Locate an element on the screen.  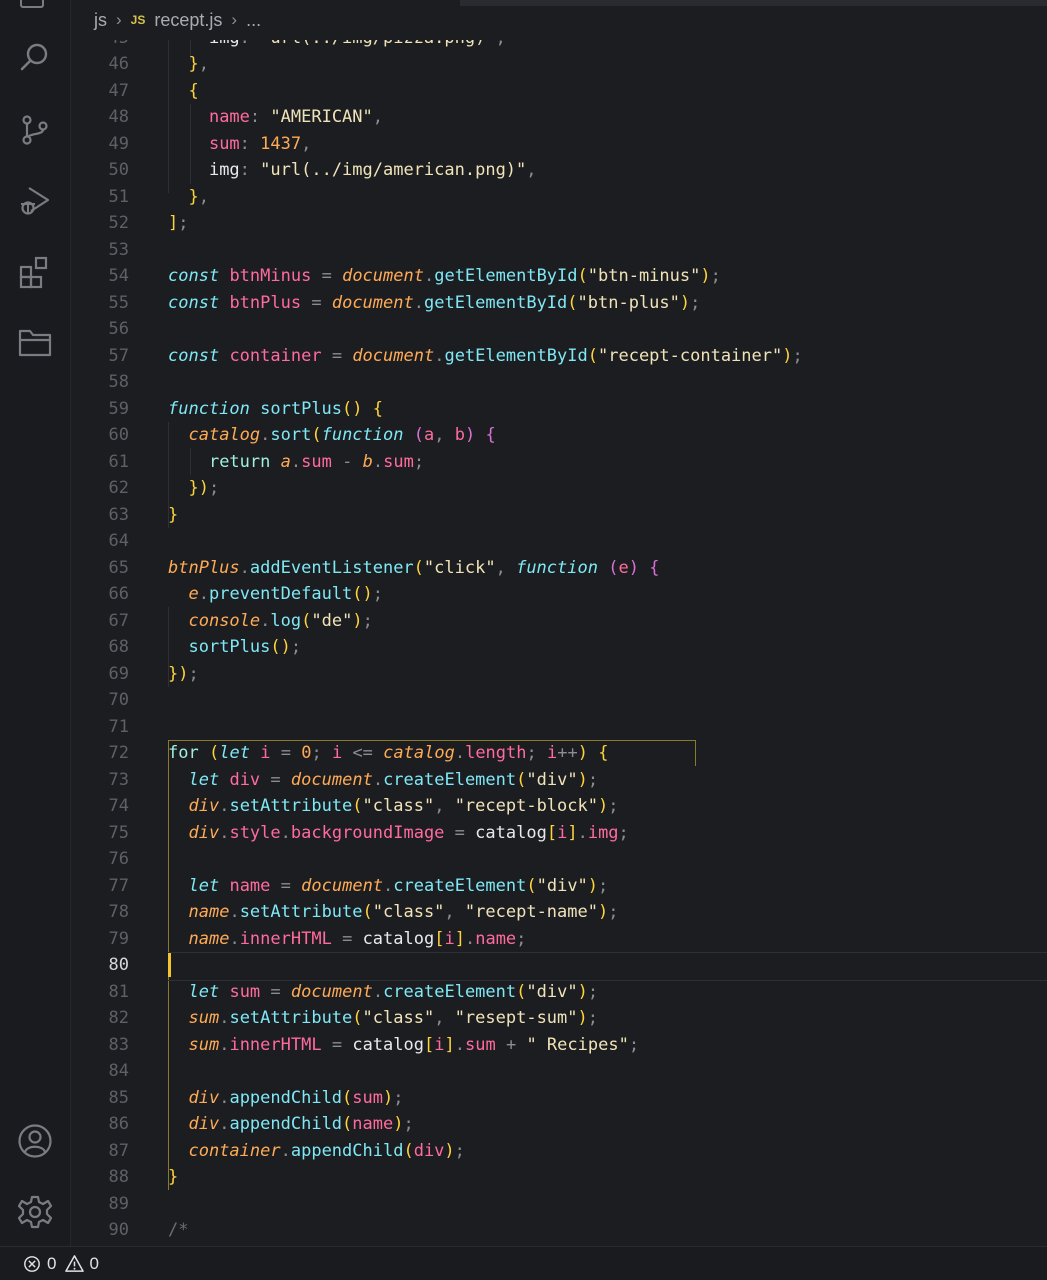
code-line: 69}); is located at coordinates (559, 674).